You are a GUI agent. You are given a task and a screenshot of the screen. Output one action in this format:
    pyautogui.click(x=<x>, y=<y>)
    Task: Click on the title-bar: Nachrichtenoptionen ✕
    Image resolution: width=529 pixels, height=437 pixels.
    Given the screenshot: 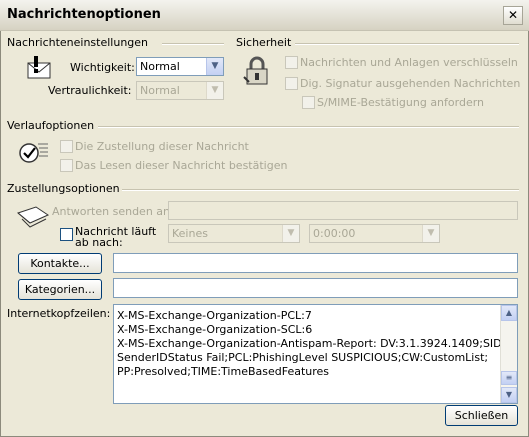 What is the action you would take?
    pyautogui.click(x=264, y=15)
    